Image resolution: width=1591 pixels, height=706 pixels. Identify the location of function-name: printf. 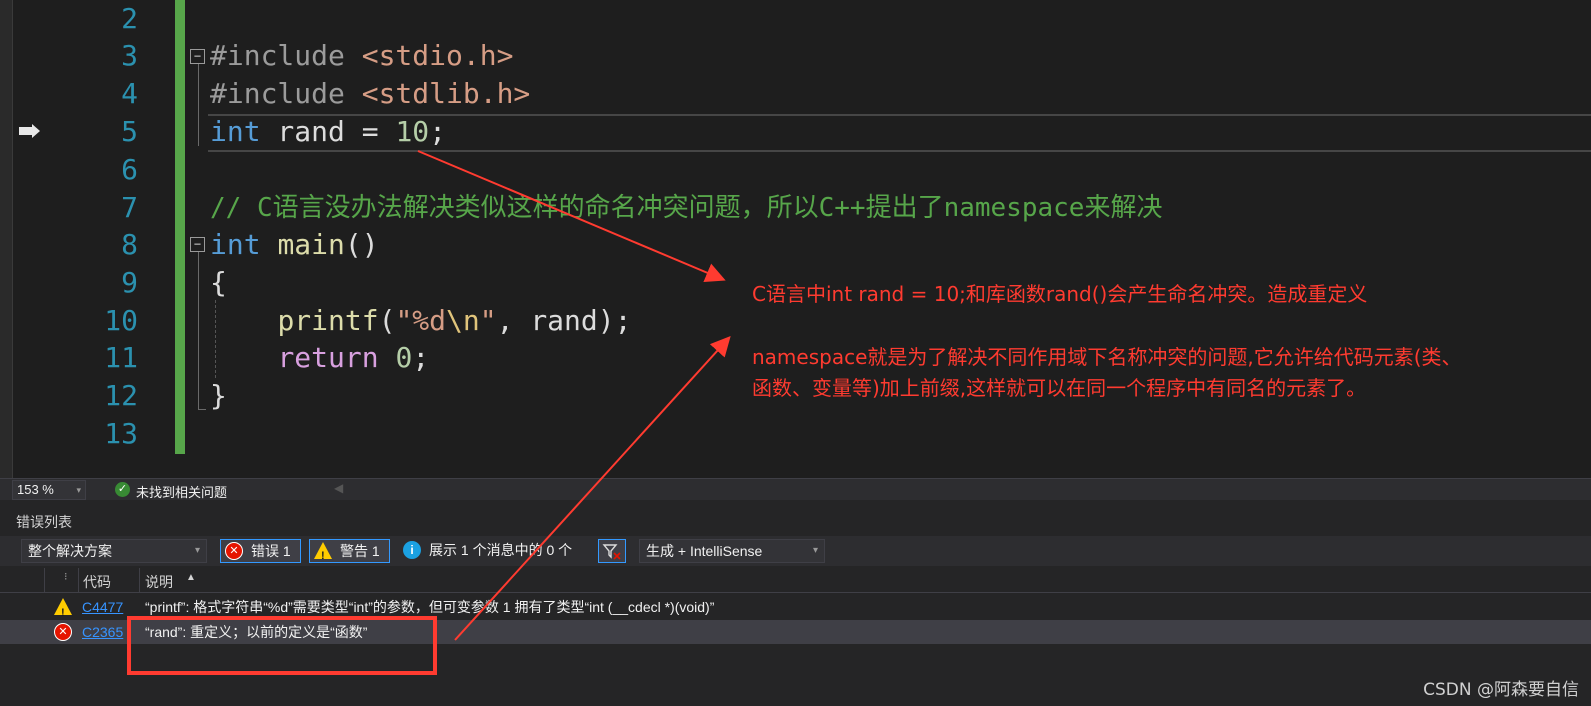
(328, 320).